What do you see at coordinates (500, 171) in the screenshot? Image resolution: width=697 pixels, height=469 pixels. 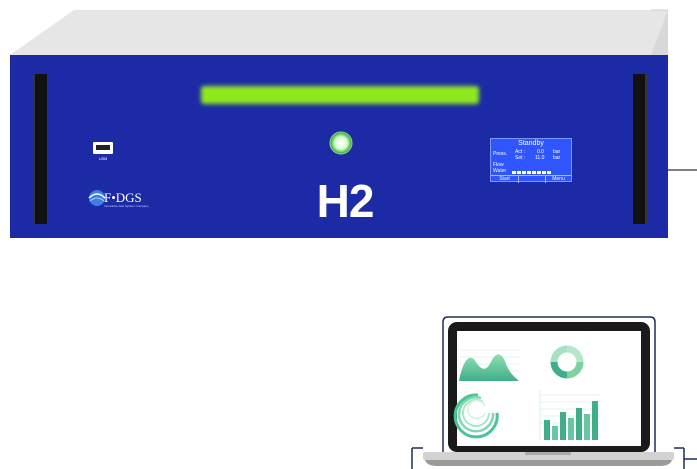 I see `lcd-water-label: Water` at bounding box center [500, 171].